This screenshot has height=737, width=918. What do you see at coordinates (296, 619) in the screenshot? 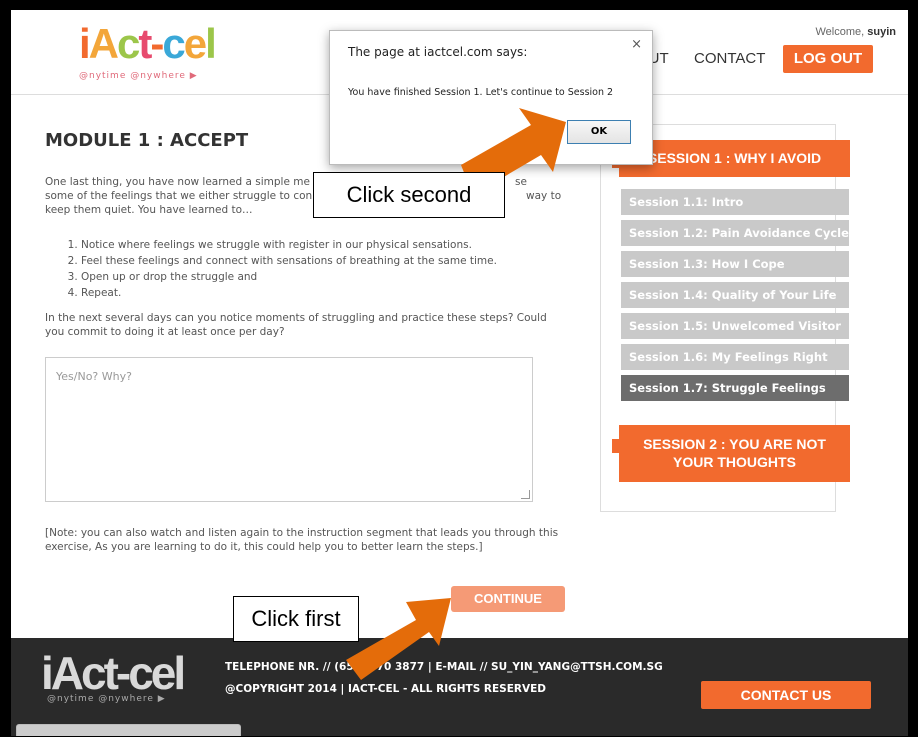
I see `callout-click-first: Click first` at bounding box center [296, 619].